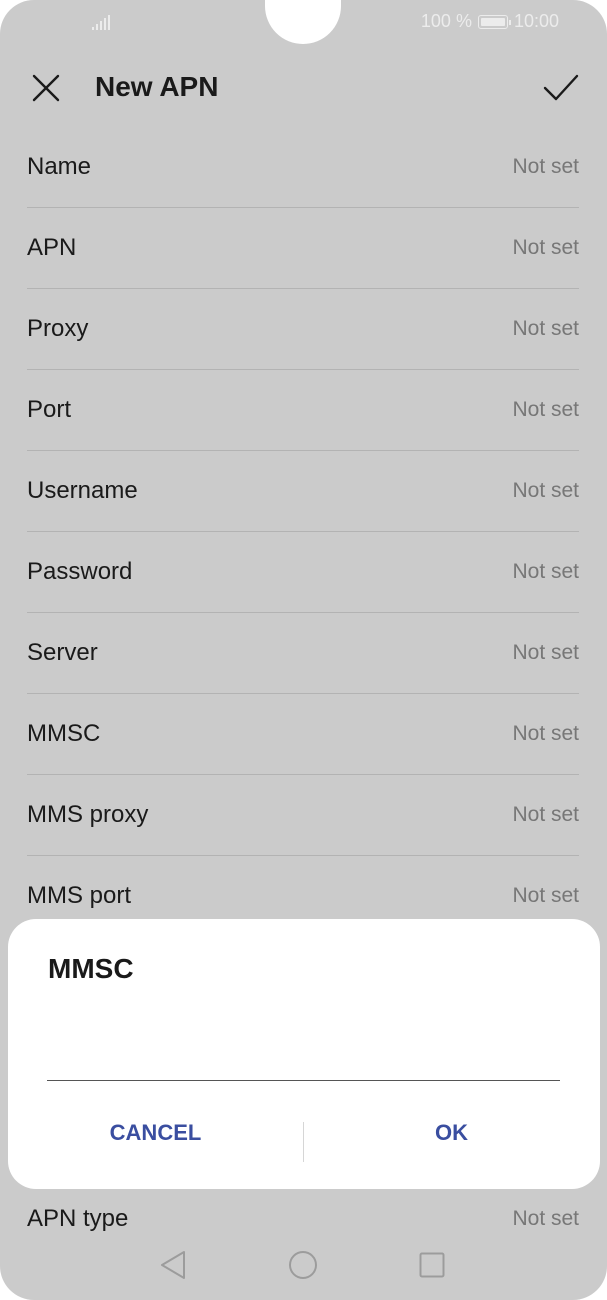 Image resolution: width=607 pixels, height=1300 pixels. What do you see at coordinates (82, 490) in the screenshot?
I see `setting-label: Username` at bounding box center [82, 490].